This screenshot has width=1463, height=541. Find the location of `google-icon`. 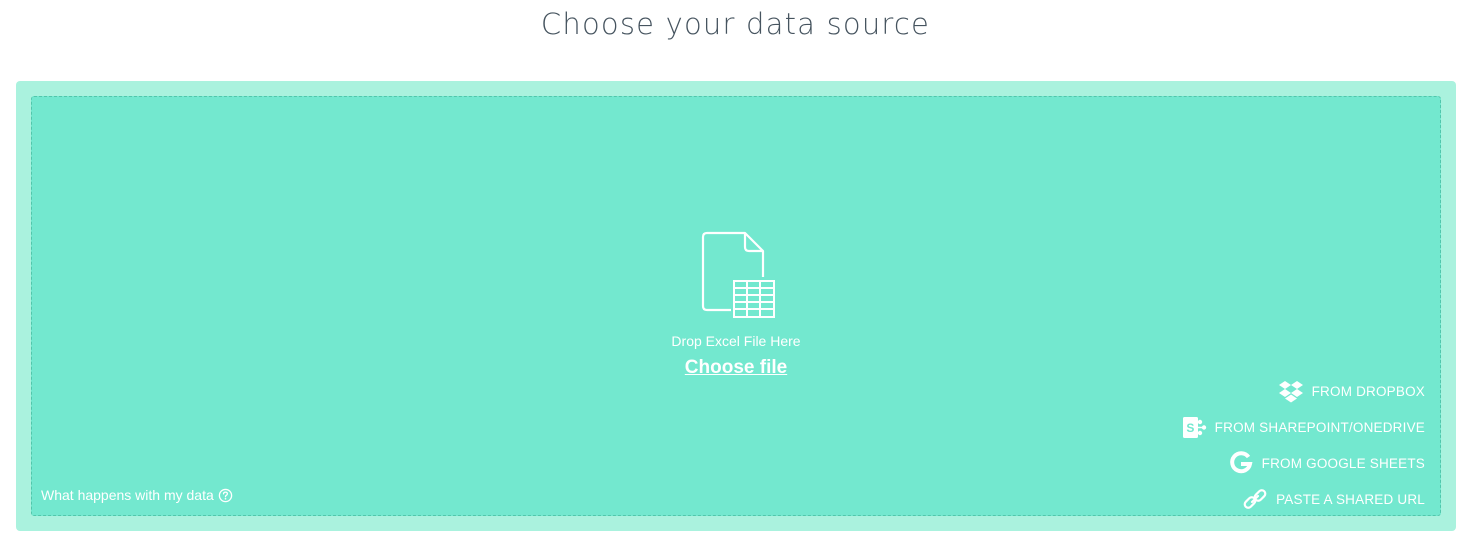

google-icon is located at coordinates (1241, 463).